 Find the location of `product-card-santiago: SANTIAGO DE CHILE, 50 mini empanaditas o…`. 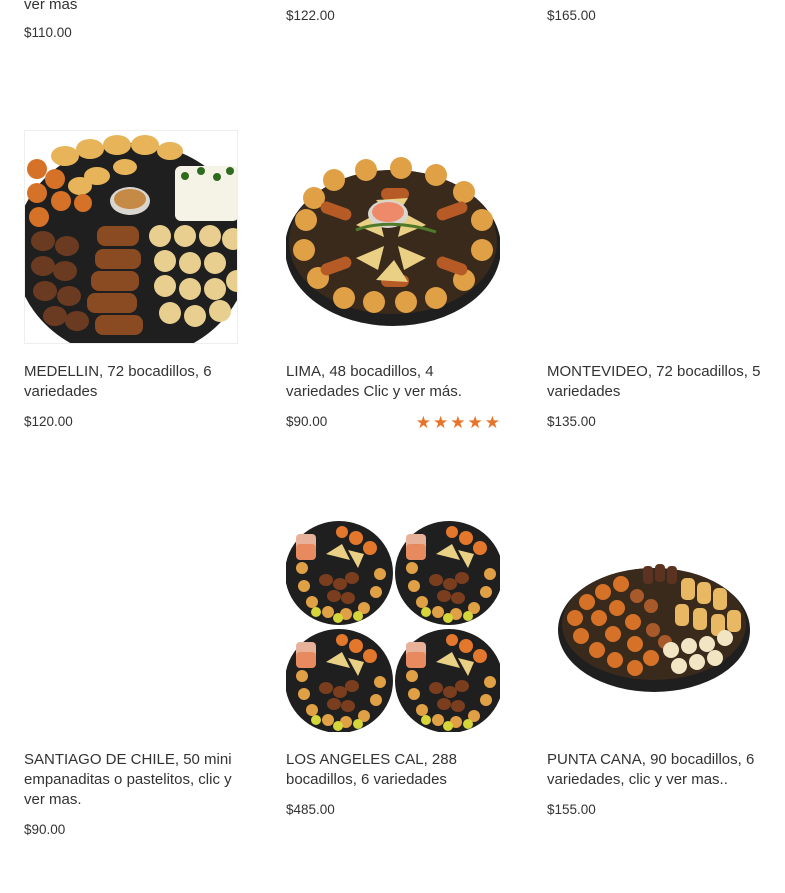

product-card-santiago: SANTIAGO DE CHILE, 50 mini empanaditas o… is located at coordinates (132, 677).